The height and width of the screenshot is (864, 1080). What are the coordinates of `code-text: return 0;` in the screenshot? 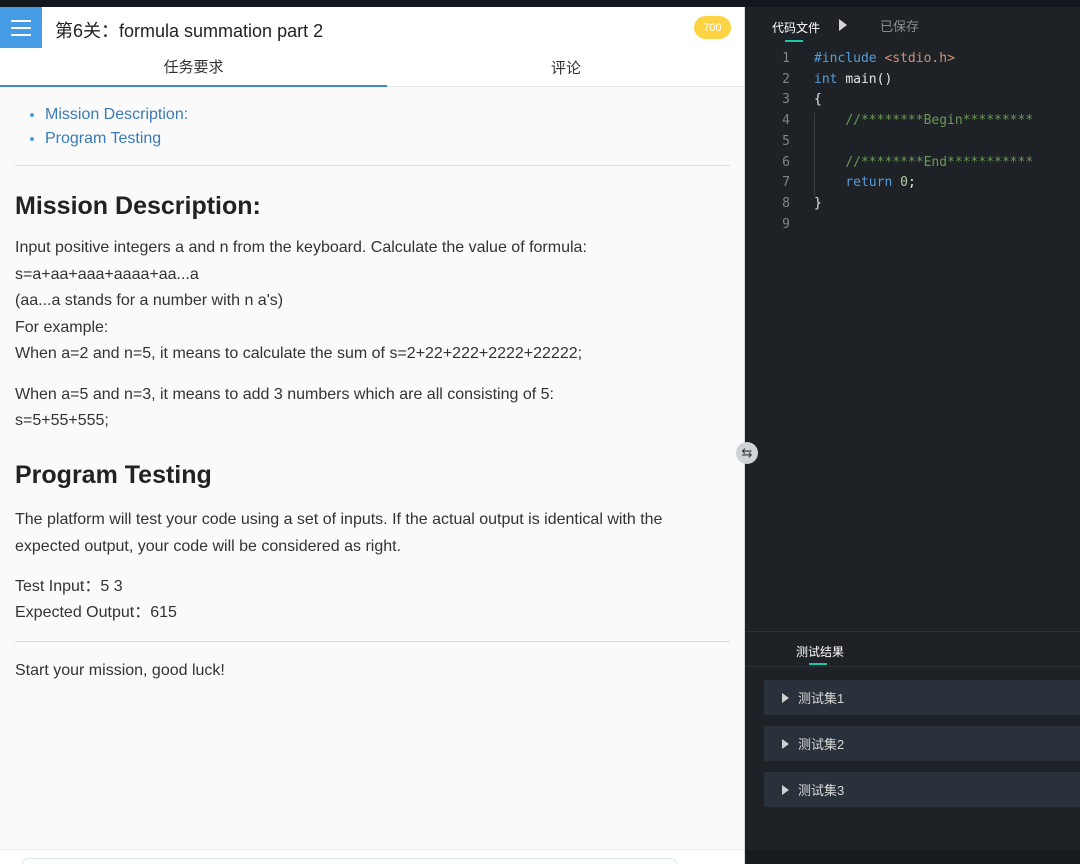 It's located at (880, 183).